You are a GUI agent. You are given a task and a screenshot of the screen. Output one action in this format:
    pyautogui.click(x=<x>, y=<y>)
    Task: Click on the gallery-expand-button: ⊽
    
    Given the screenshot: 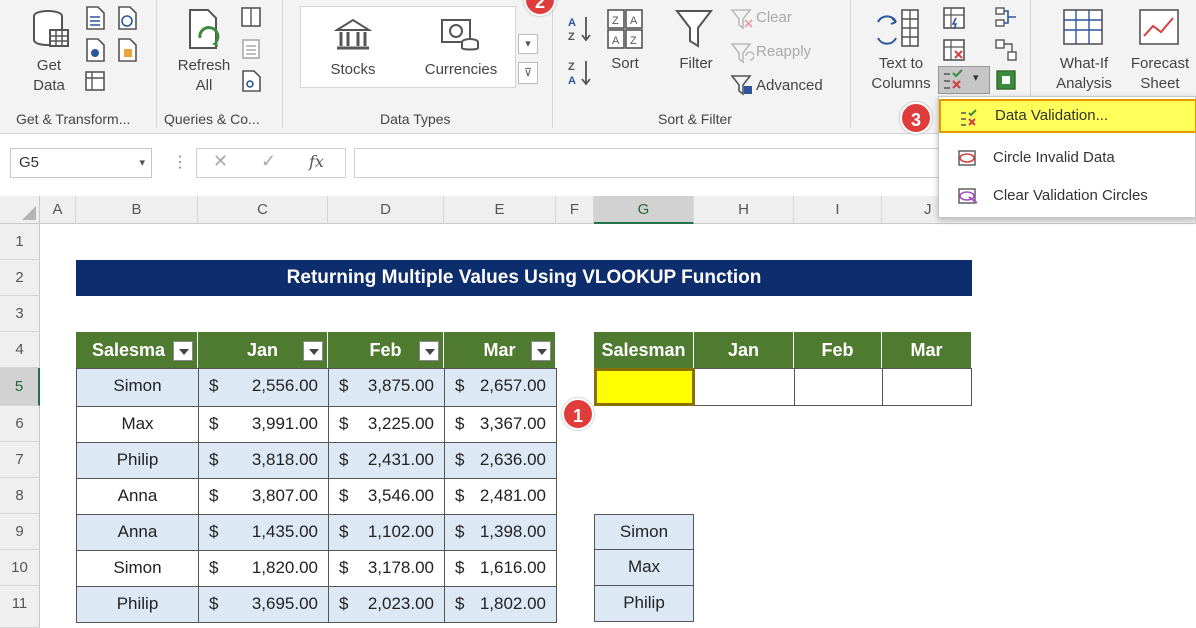 What is the action you would take?
    pyautogui.click(x=528, y=73)
    